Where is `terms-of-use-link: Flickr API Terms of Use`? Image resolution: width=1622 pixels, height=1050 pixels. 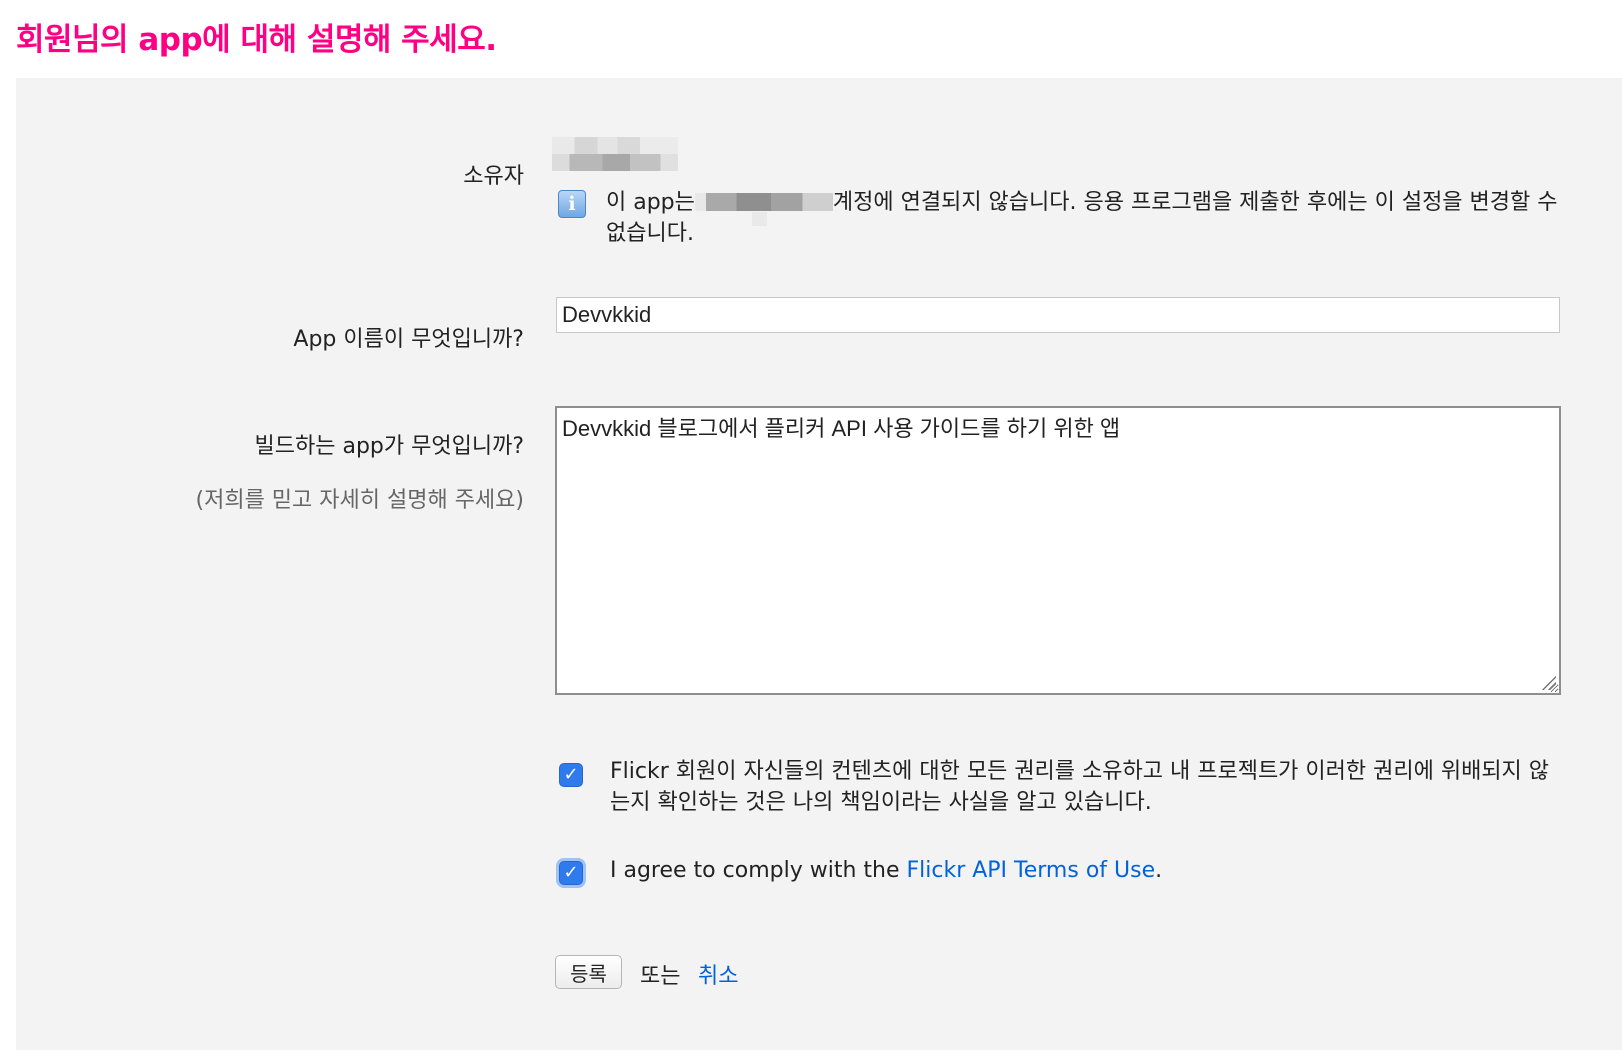
terms-of-use-link: Flickr API Terms of Use is located at coordinates (1030, 870).